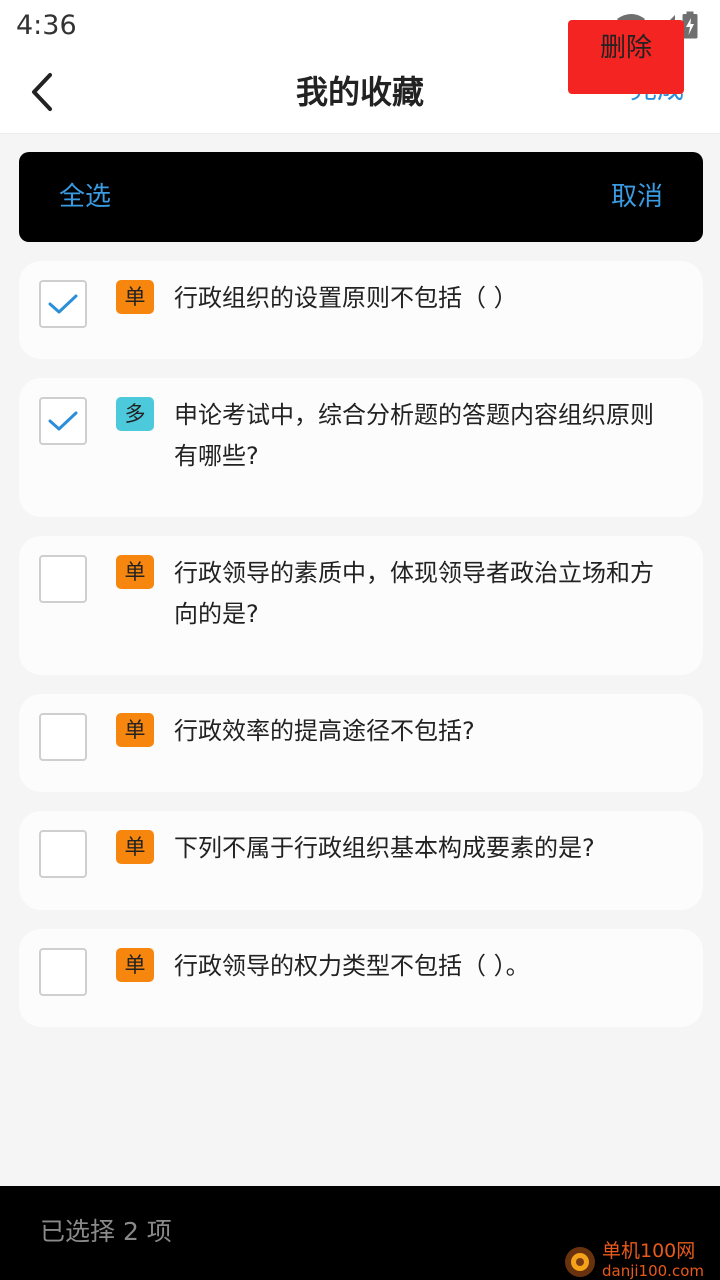  I want to click on list-item: 单 行政组织的设置原则不包括（ ）, so click(361, 310).